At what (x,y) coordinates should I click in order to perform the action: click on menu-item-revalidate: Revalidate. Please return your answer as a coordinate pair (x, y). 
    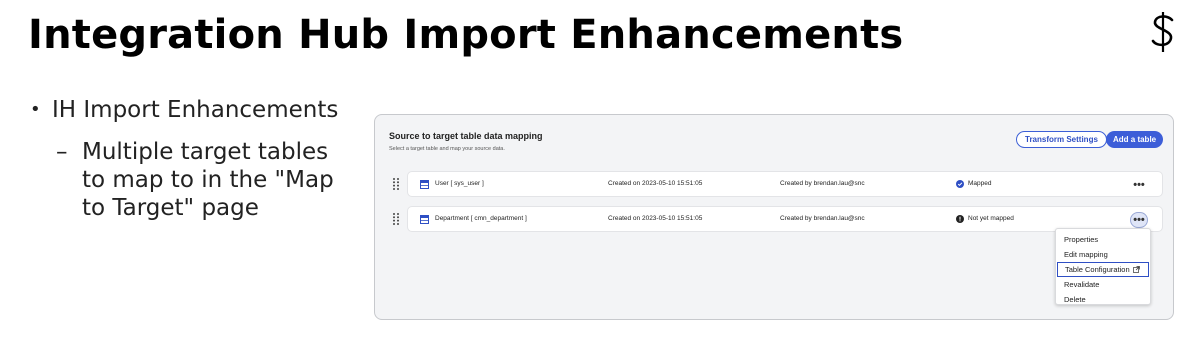
    Looking at the image, I should click on (1103, 284).